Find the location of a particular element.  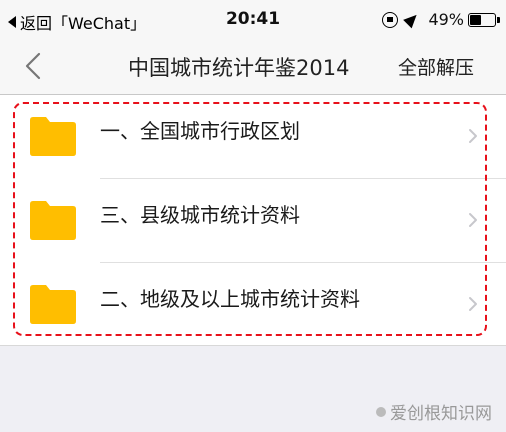

status-bar: 返回「WeChat」 20:41 49% is located at coordinates (253, 19).